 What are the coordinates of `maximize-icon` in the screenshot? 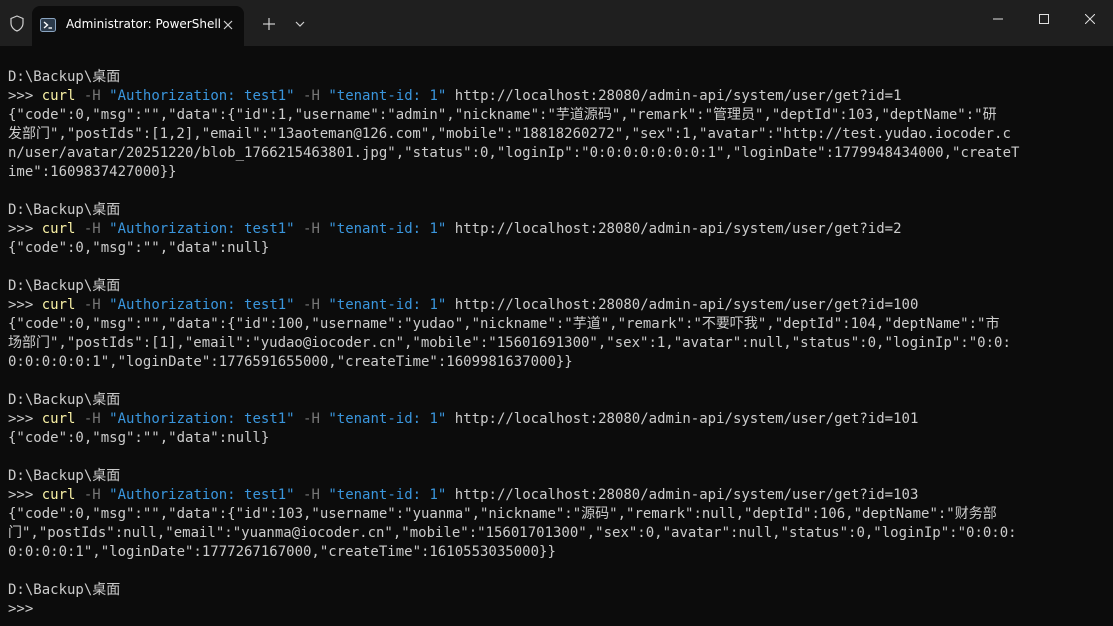 It's located at (1044, 19).